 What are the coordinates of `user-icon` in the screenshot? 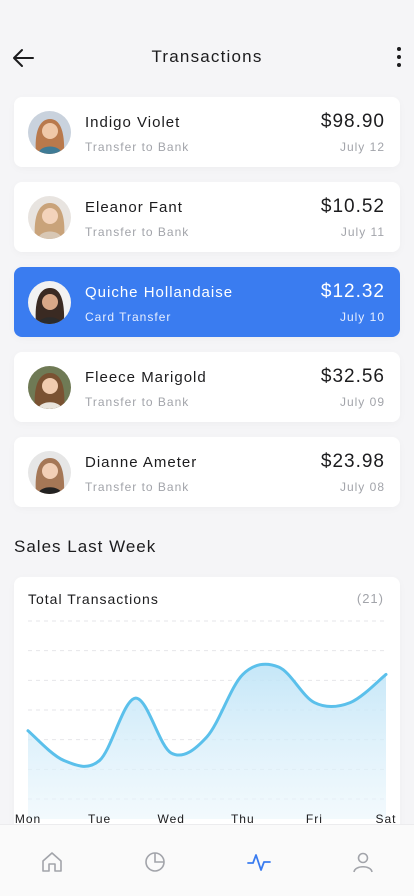 It's located at (363, 862).